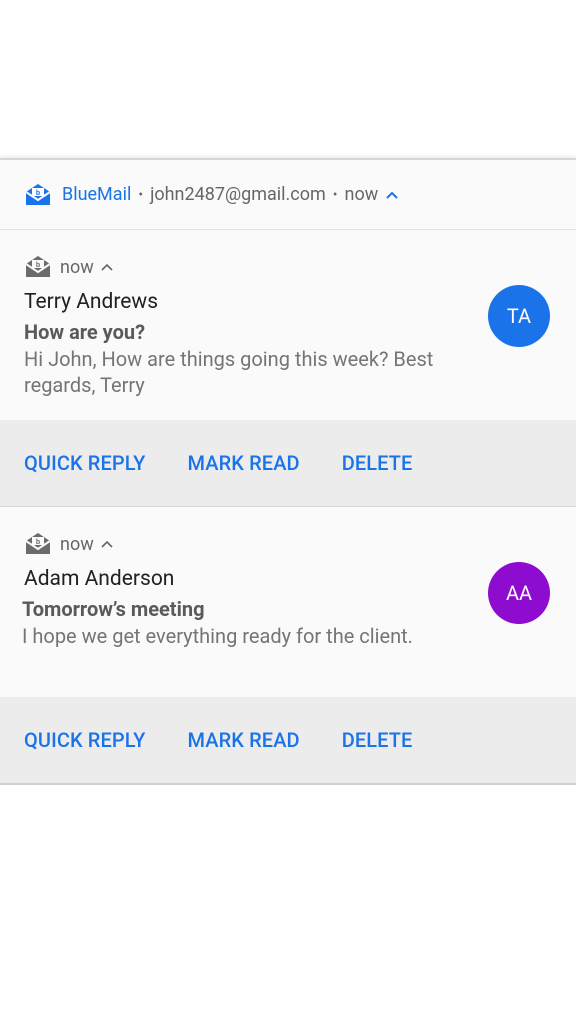 Image resolution: width=576 pixels, height=1024 pixels. What do you see at coordinates (97, 194) in the screenshot?
I see `app-name: BlueMail` at bounding box center [97, 194].